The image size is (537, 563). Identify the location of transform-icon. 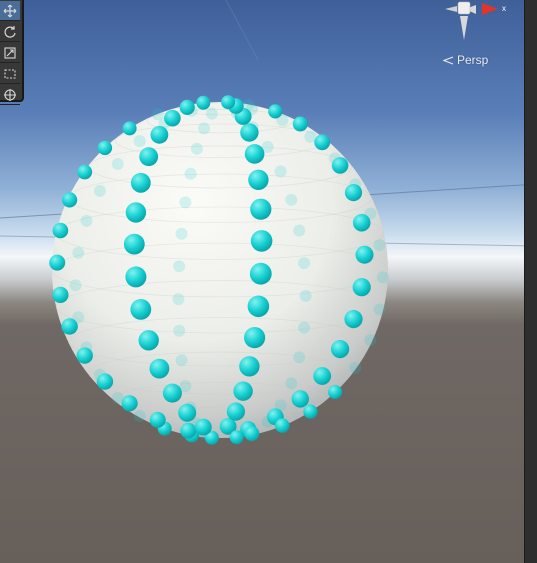
(10, 94).